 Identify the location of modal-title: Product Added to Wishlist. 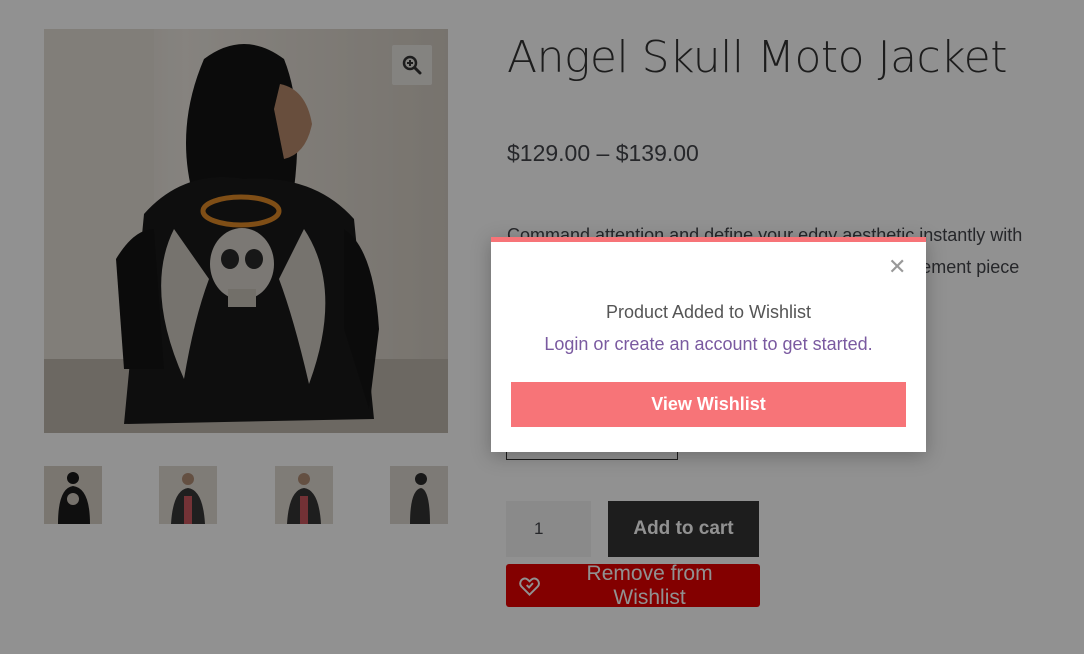
(708, 312).